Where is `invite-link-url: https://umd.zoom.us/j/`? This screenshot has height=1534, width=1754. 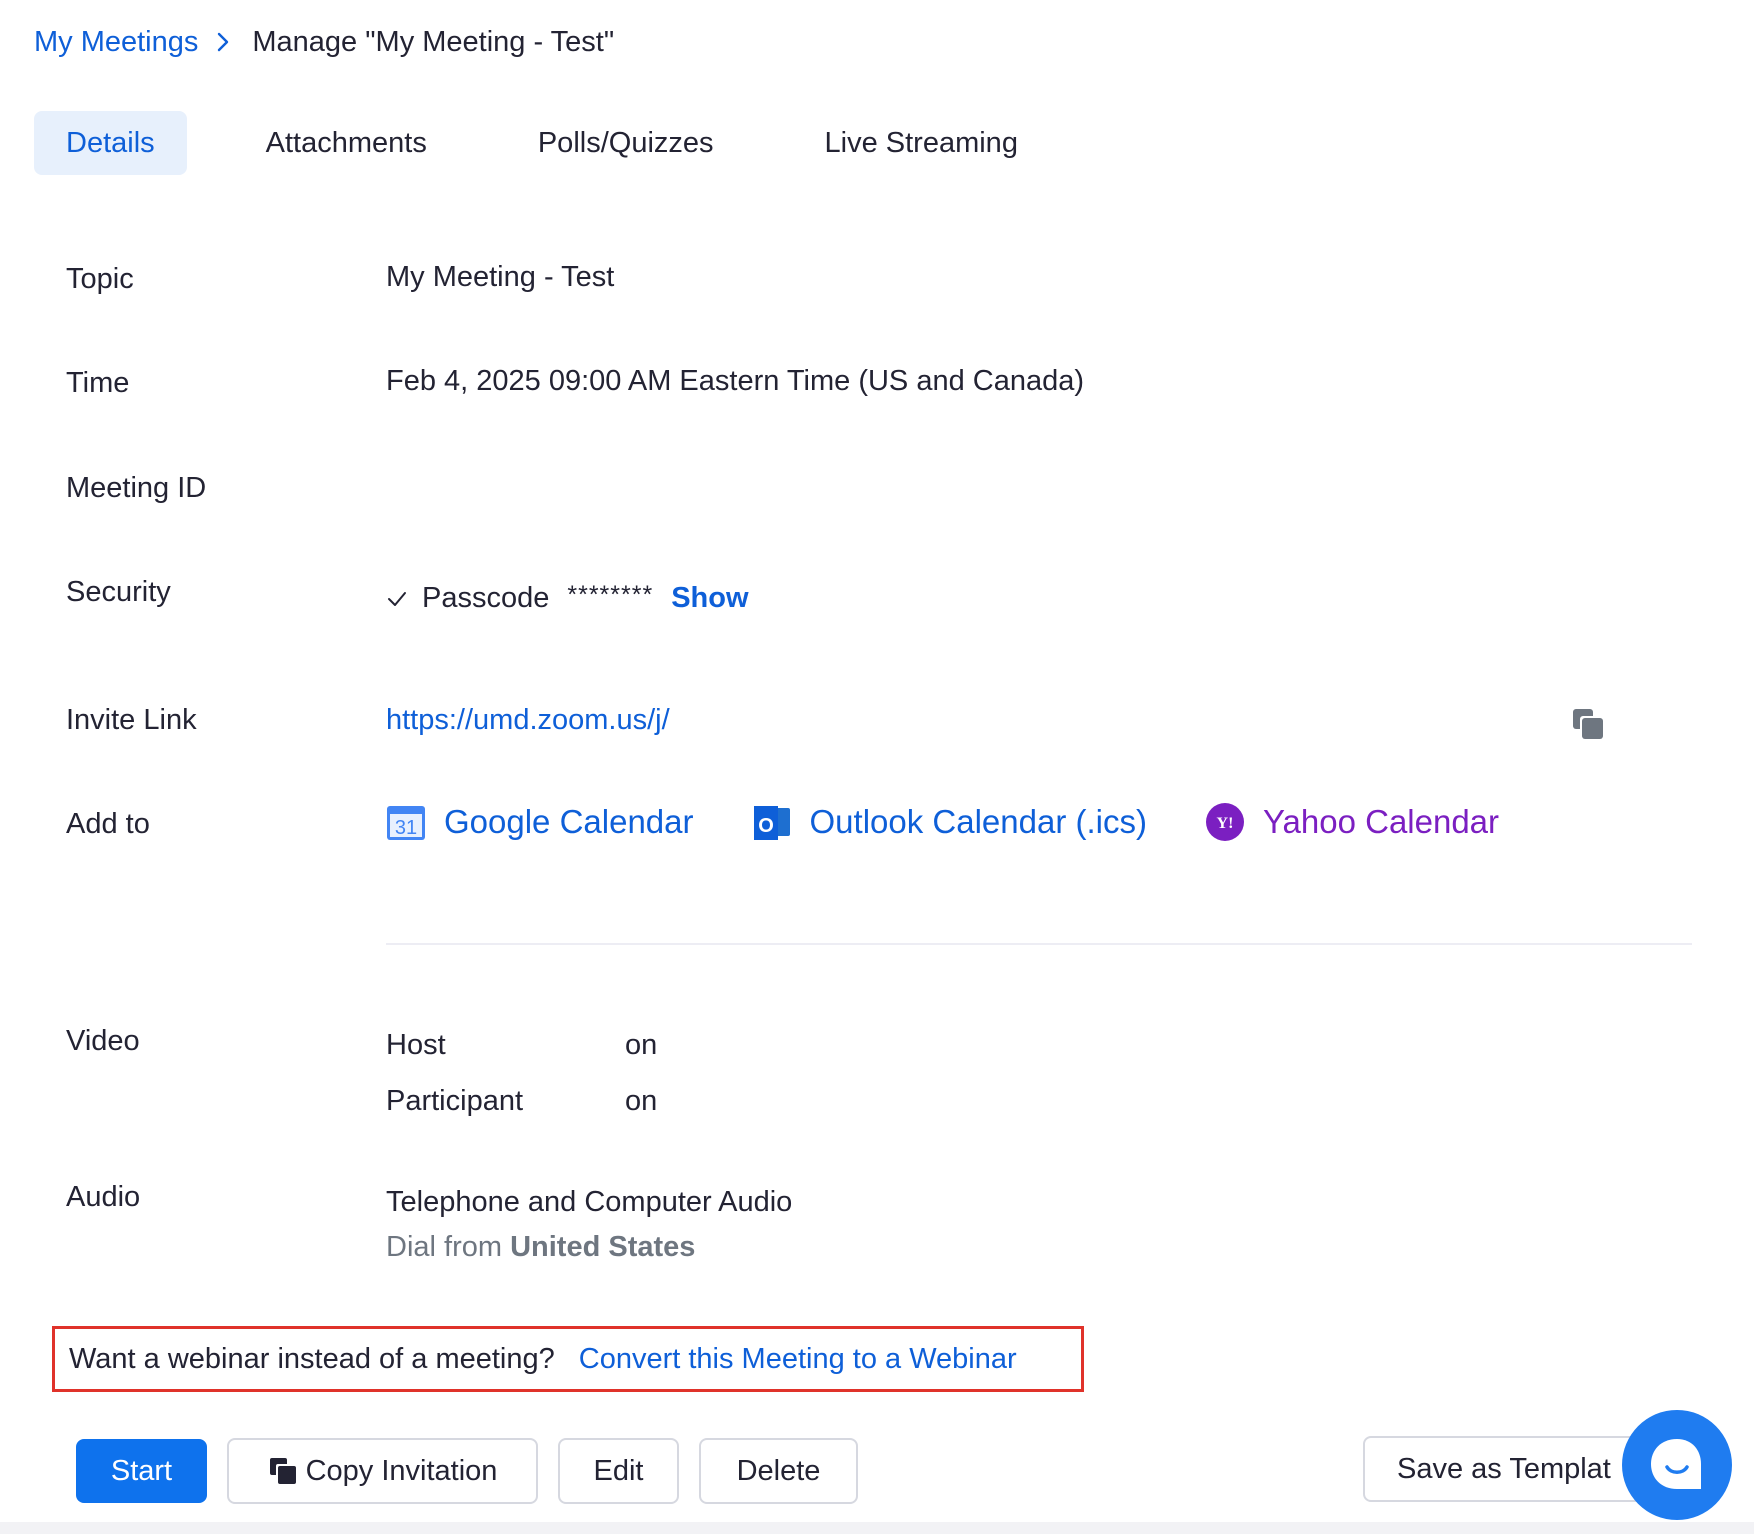 invite-link-url: https://umd.zoom.us/j/ is located at coordinates (528, 720).